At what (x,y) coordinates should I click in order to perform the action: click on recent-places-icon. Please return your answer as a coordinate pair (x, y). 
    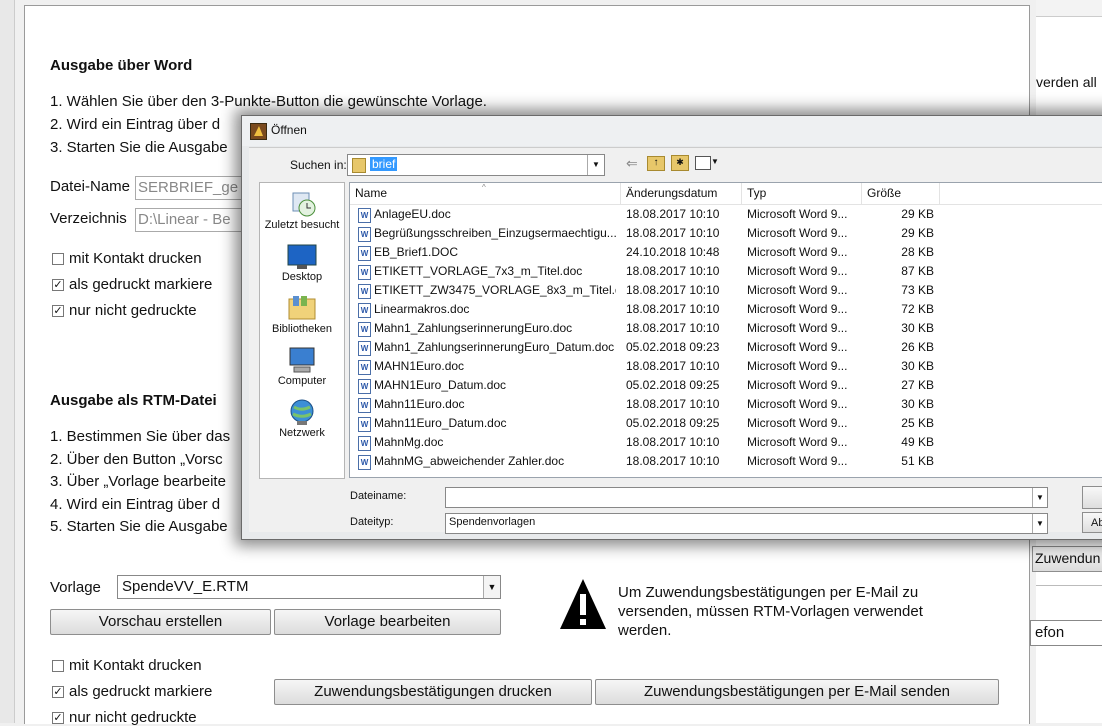
    Looking at the image, I should click on (302, 204).